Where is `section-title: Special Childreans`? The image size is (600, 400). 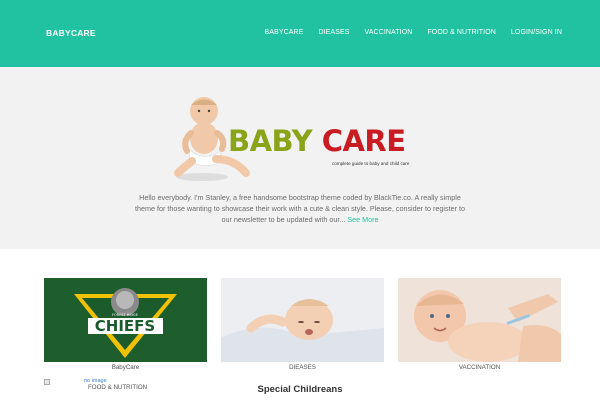 section-title: Special Childreans is located at coordinates (300, 389).